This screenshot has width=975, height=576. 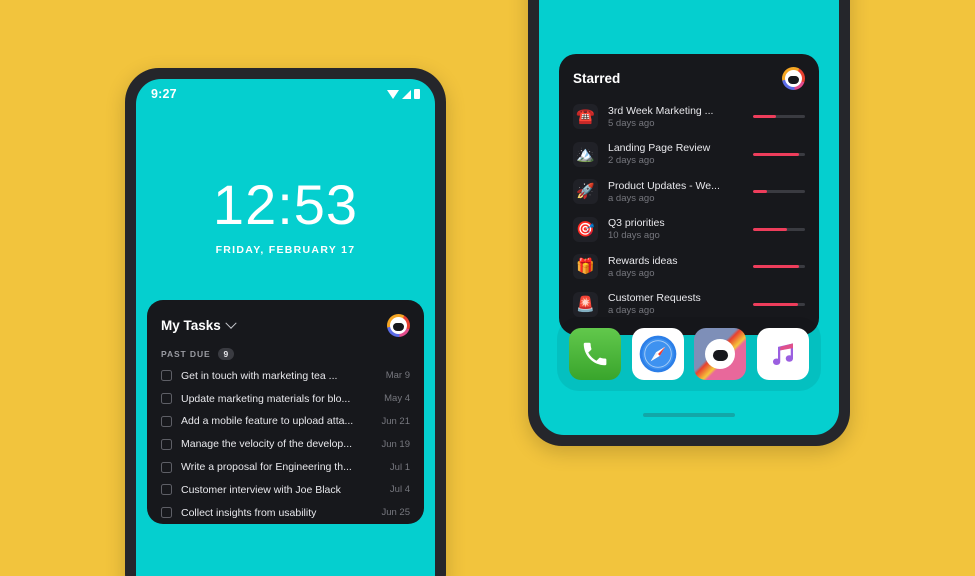 I want to click on signal-icon, so click(x=406, y=94).